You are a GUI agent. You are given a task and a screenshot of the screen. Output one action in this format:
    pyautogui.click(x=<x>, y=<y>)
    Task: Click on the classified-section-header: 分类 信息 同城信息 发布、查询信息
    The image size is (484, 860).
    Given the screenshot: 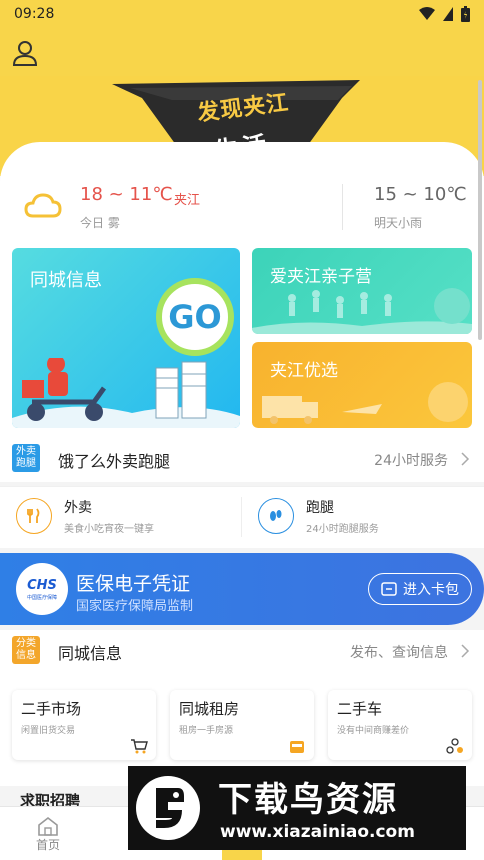 What is the action you would take?
    pyautogui.click(x=242, y=653)
    